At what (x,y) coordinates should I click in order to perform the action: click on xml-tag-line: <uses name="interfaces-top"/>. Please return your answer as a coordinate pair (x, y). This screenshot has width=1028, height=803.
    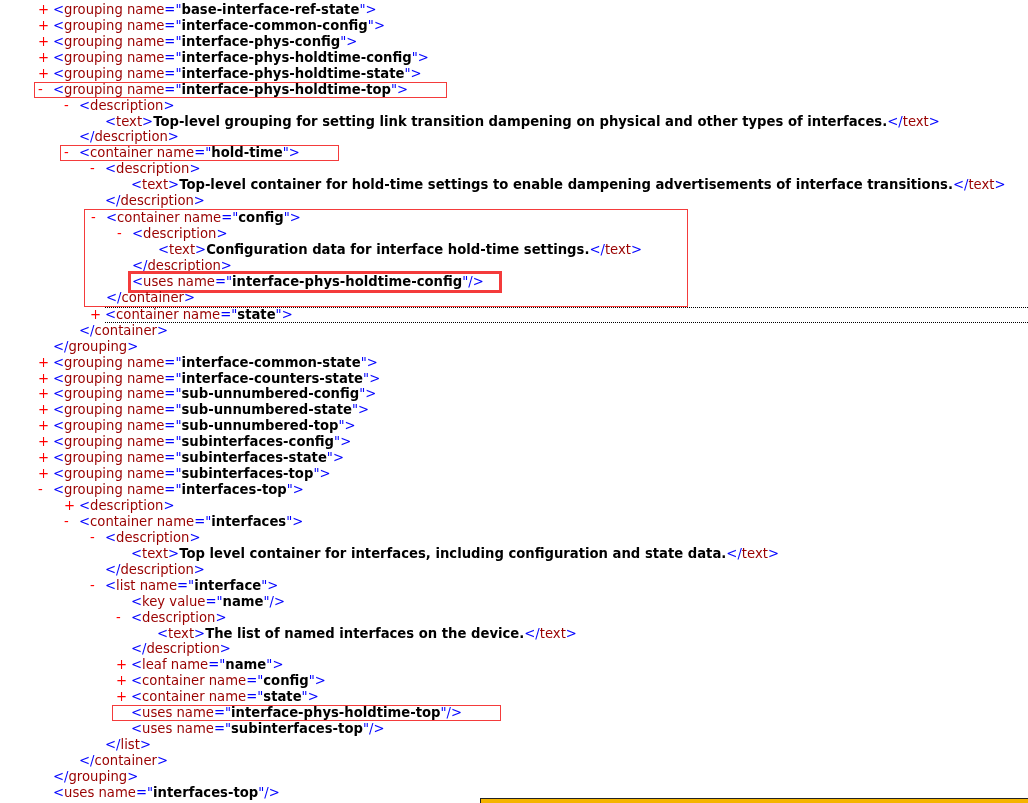
    Looking at the image, I should click on (166, 792).